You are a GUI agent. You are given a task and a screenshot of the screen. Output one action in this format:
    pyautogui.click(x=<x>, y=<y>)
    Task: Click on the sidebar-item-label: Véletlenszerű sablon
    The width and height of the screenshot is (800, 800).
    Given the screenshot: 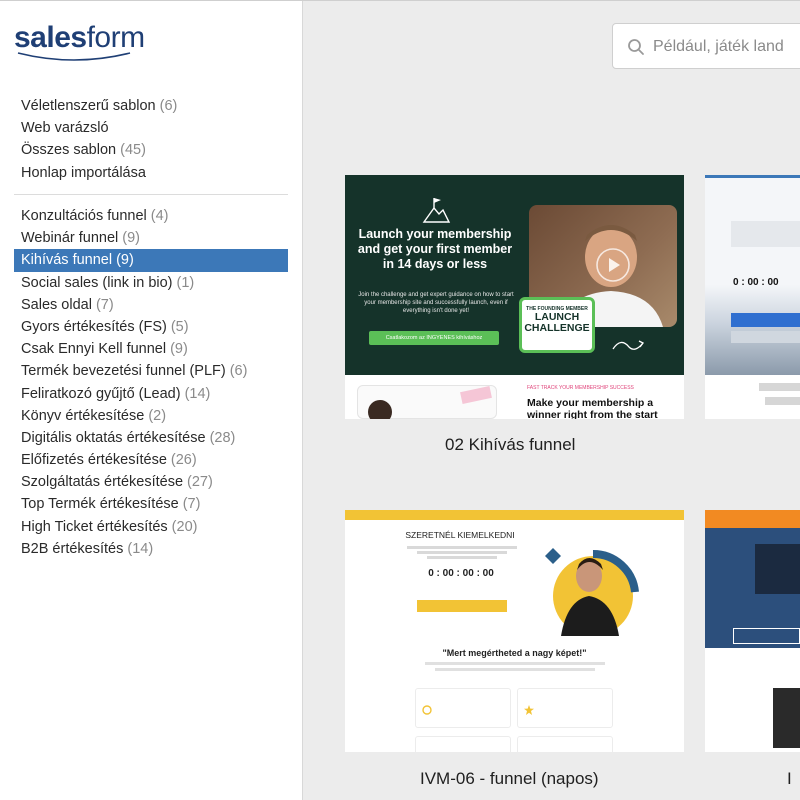 What is the action you would take?
    pyautogui.click(x=88, y=106)
    